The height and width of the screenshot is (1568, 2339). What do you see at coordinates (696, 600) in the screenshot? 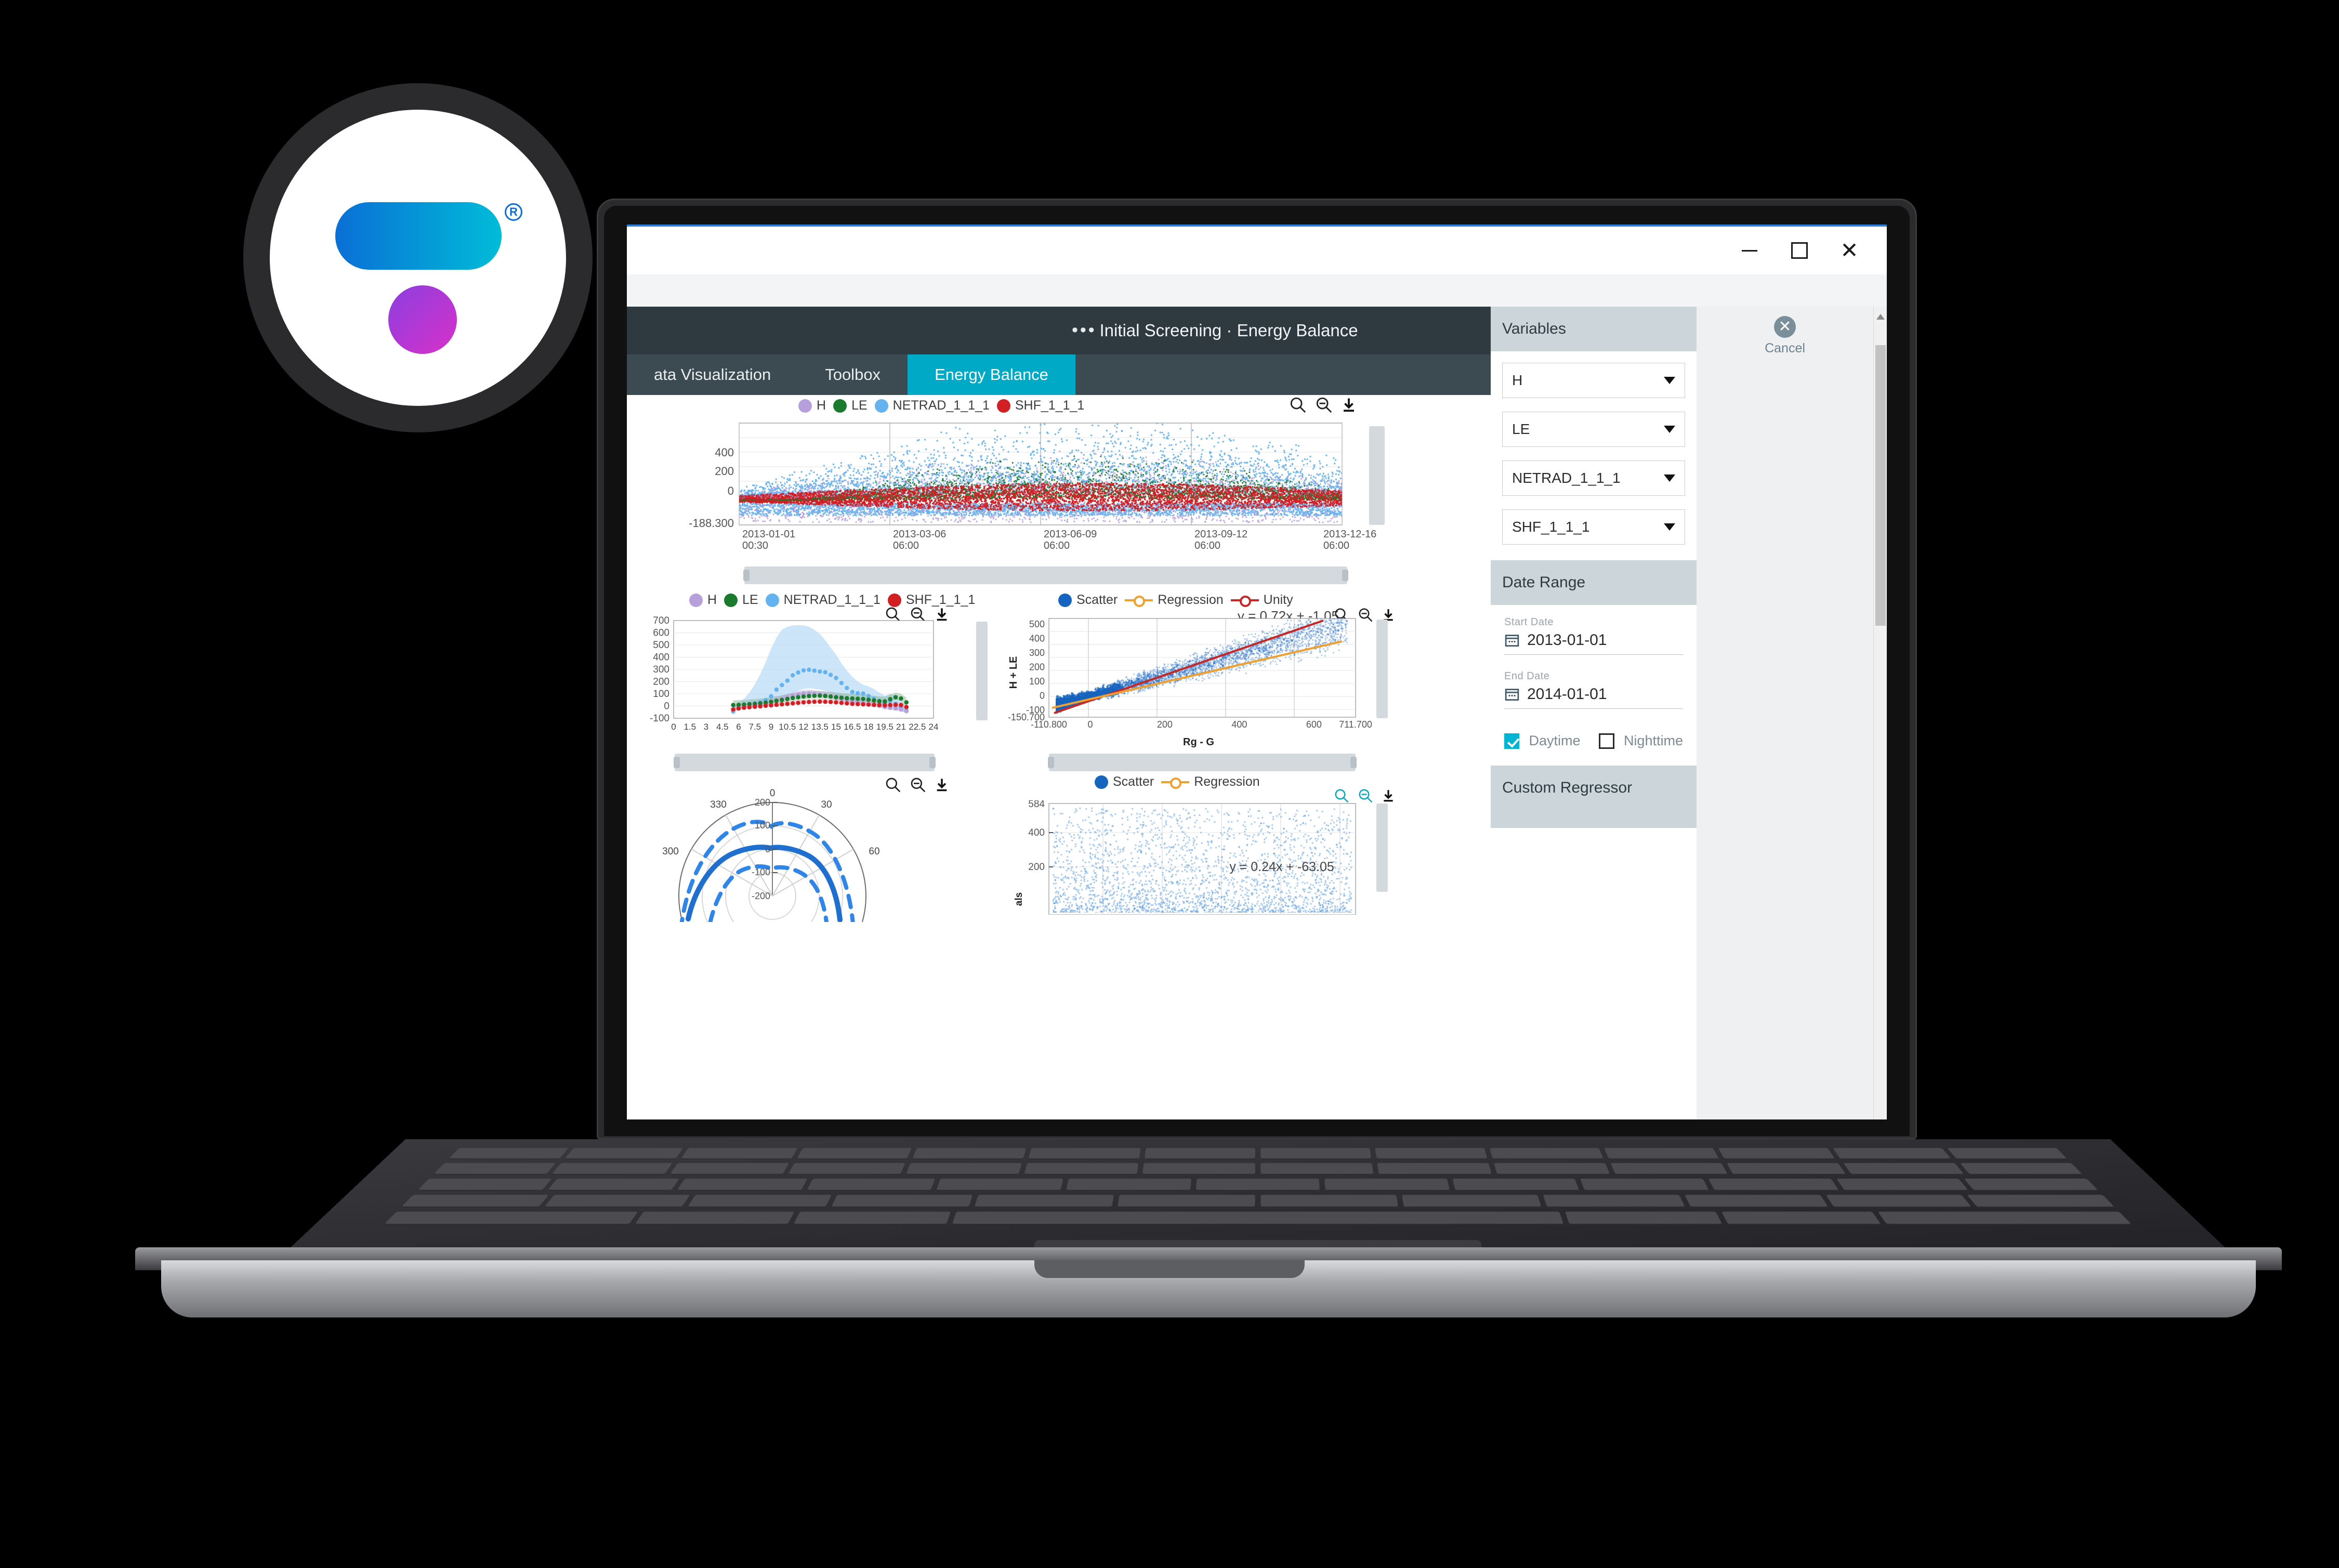
I see `legend-swatch-h` at bounding box center [696, 600].